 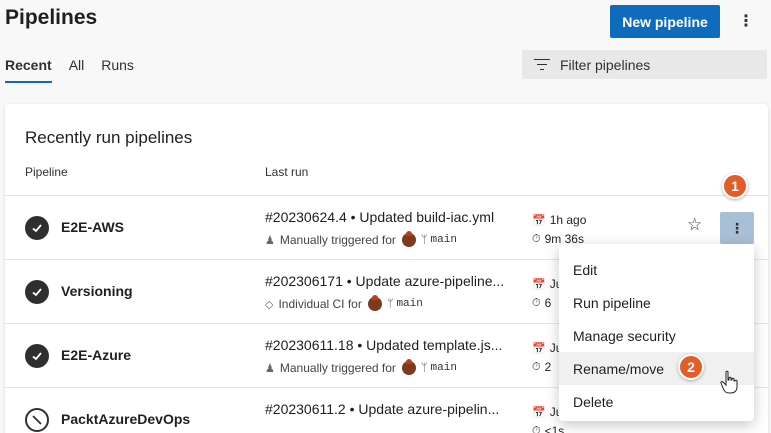 I want to click on more-actions-button: ⋮, so click(x=737, y=228).